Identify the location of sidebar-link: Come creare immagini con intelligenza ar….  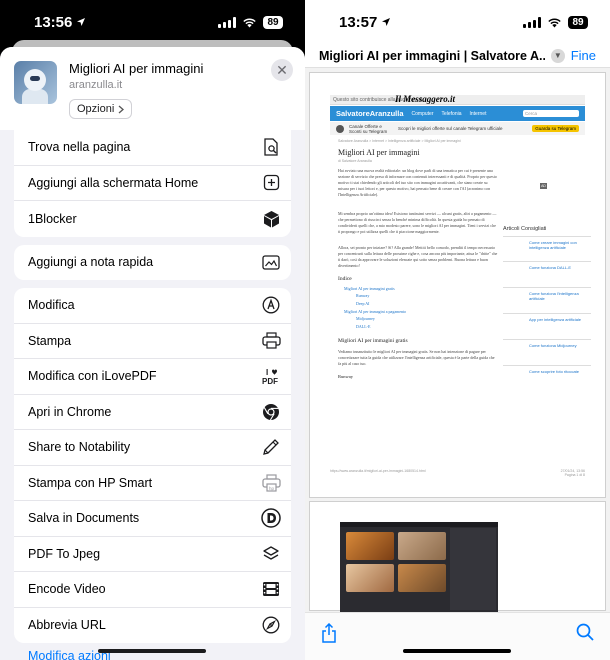
(547, 243).